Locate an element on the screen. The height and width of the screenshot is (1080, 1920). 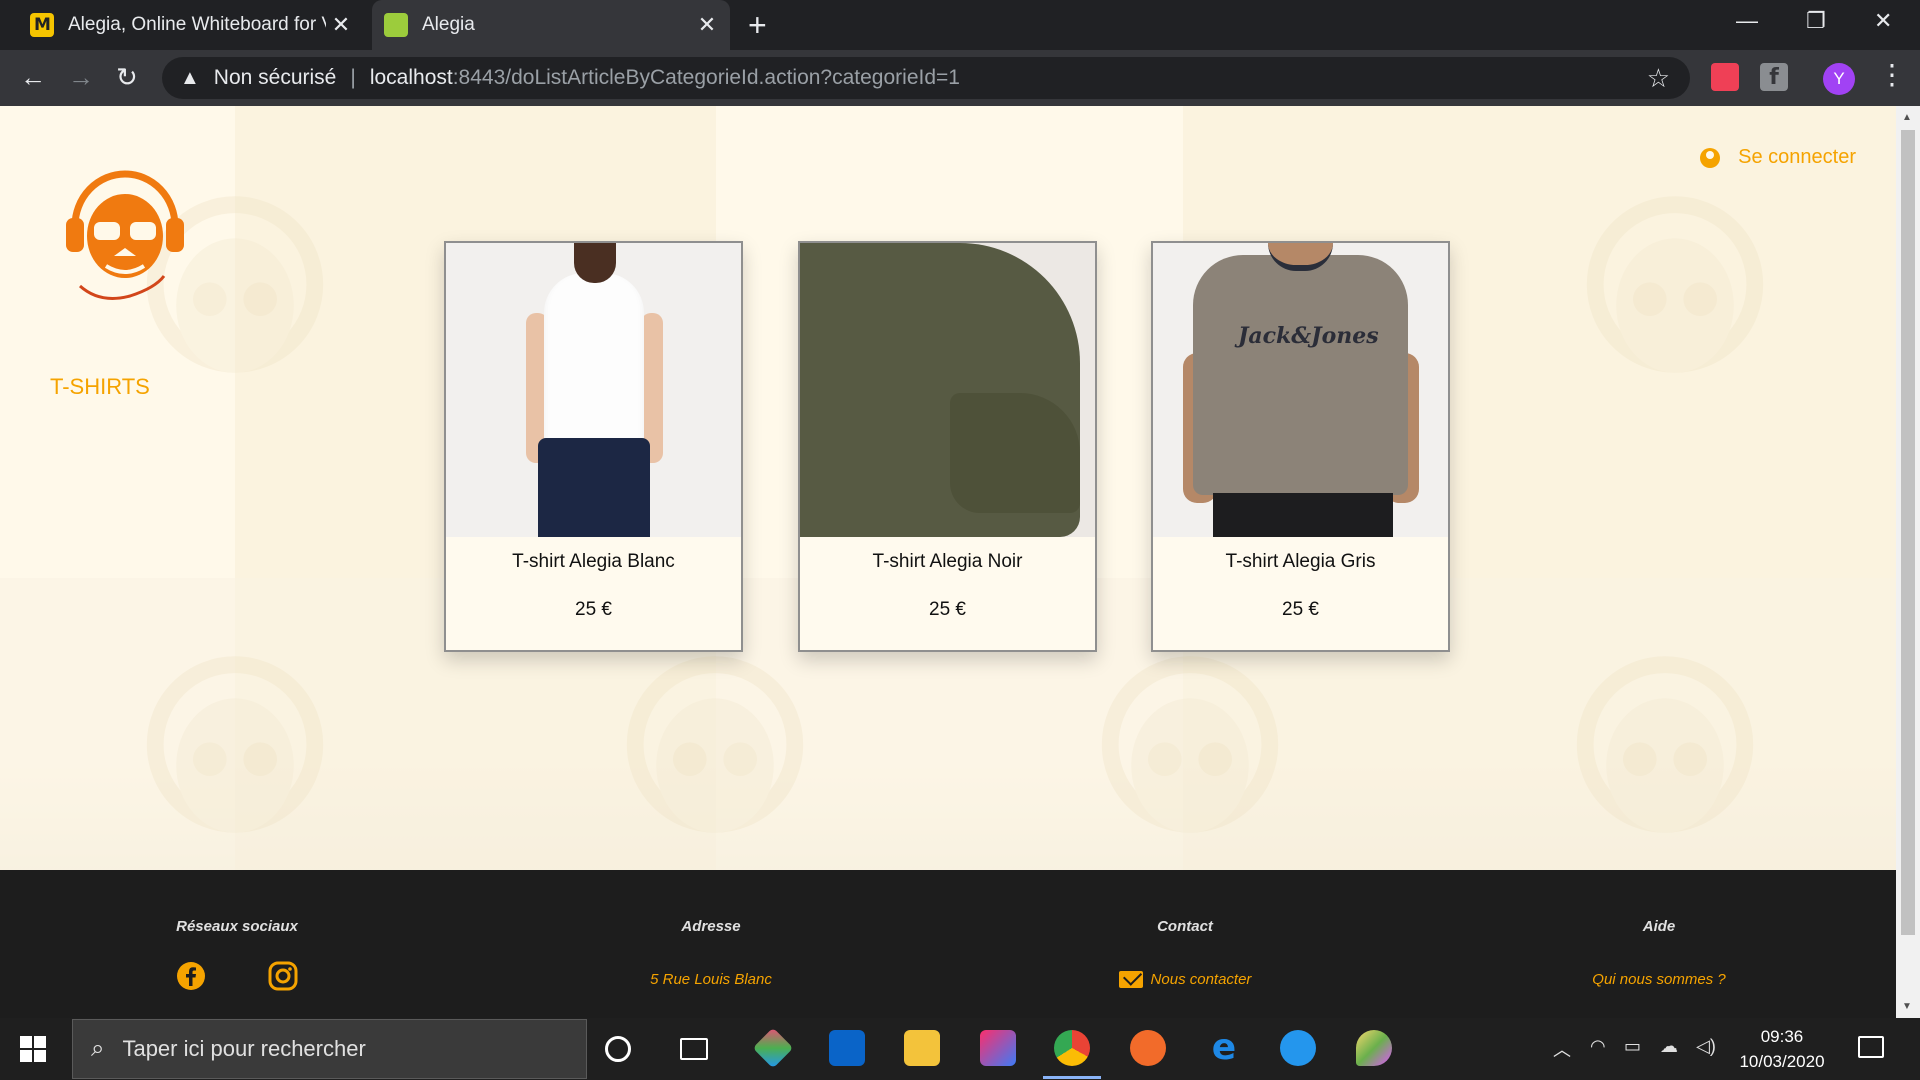
search-placeholder: Taper ici pour rechercher is located at coordinates (244, 1048).